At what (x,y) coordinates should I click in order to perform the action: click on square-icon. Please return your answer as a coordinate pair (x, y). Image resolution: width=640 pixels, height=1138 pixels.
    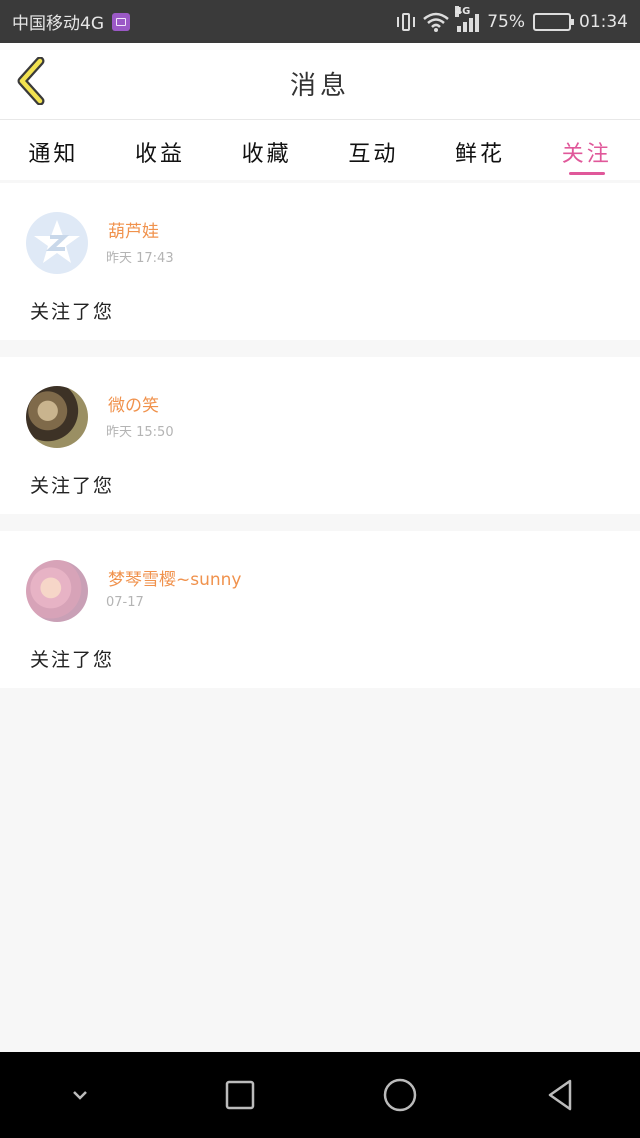
    Looking at the image, I should click on (240, 1095).